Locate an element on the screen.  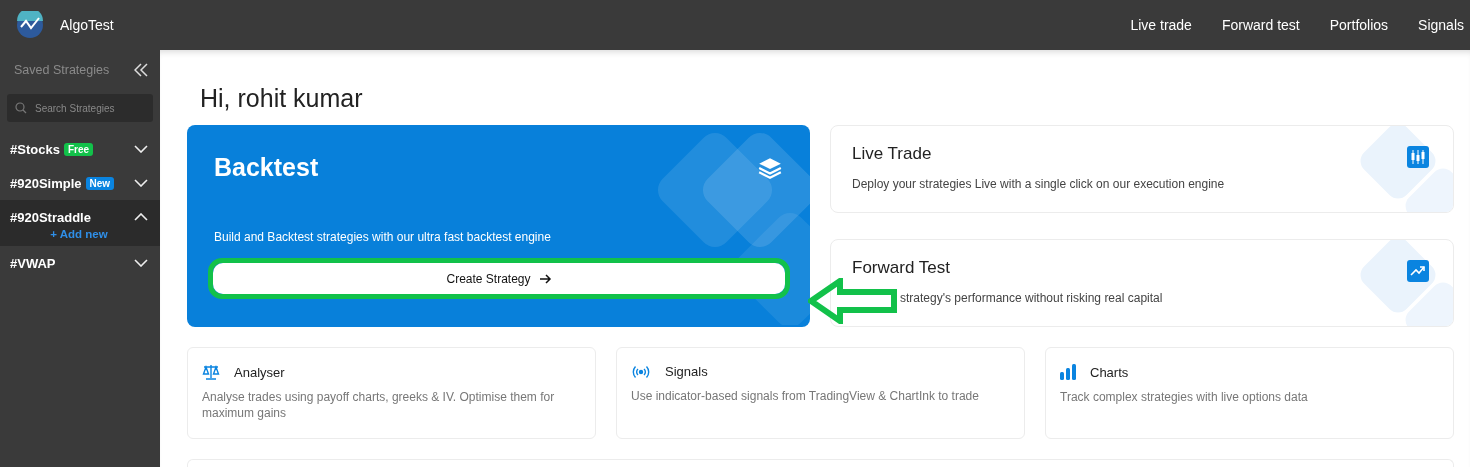
tag: New is located at coordinates (100, 183).